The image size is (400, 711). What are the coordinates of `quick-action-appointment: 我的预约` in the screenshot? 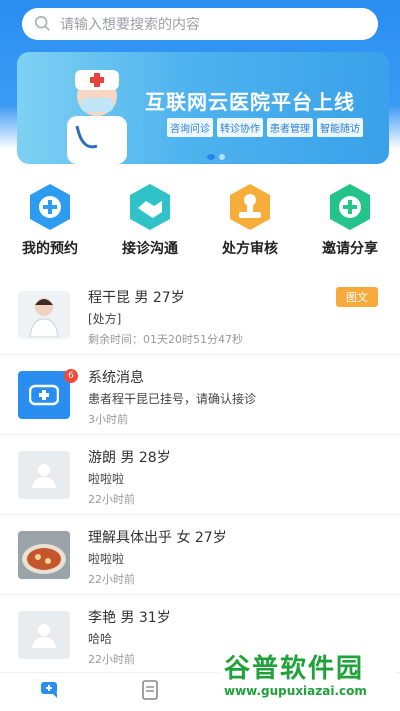 It's located at (50, 220).